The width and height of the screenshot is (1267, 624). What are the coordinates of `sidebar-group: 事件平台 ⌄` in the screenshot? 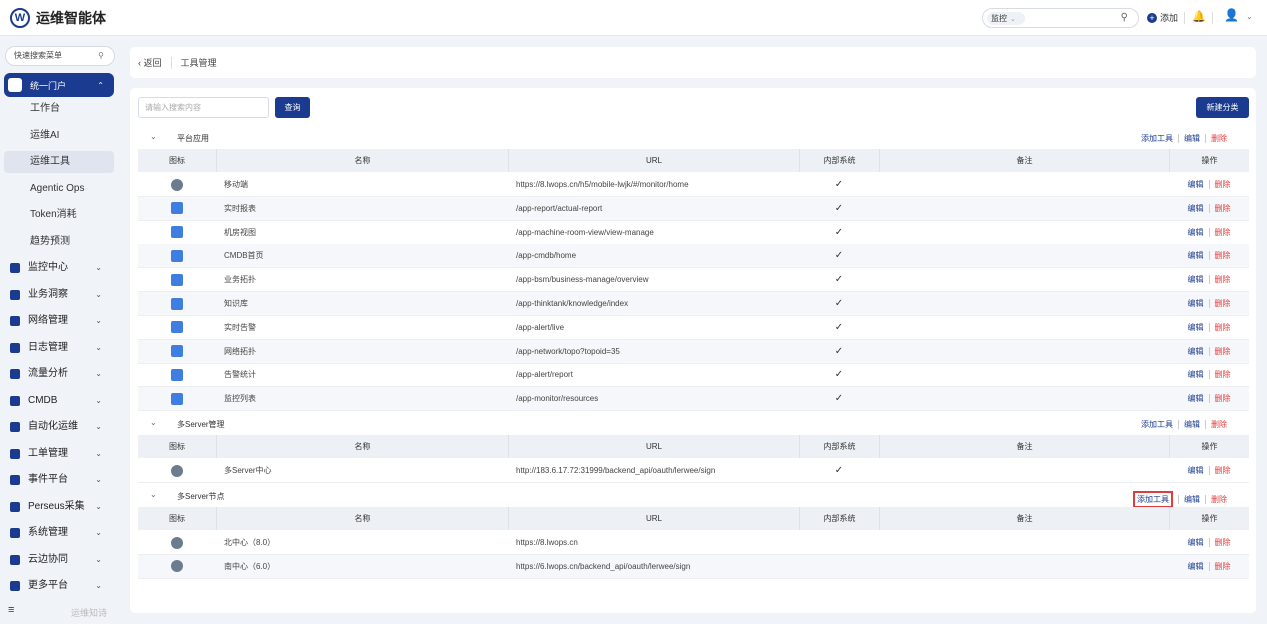 It's located at (59, 480).